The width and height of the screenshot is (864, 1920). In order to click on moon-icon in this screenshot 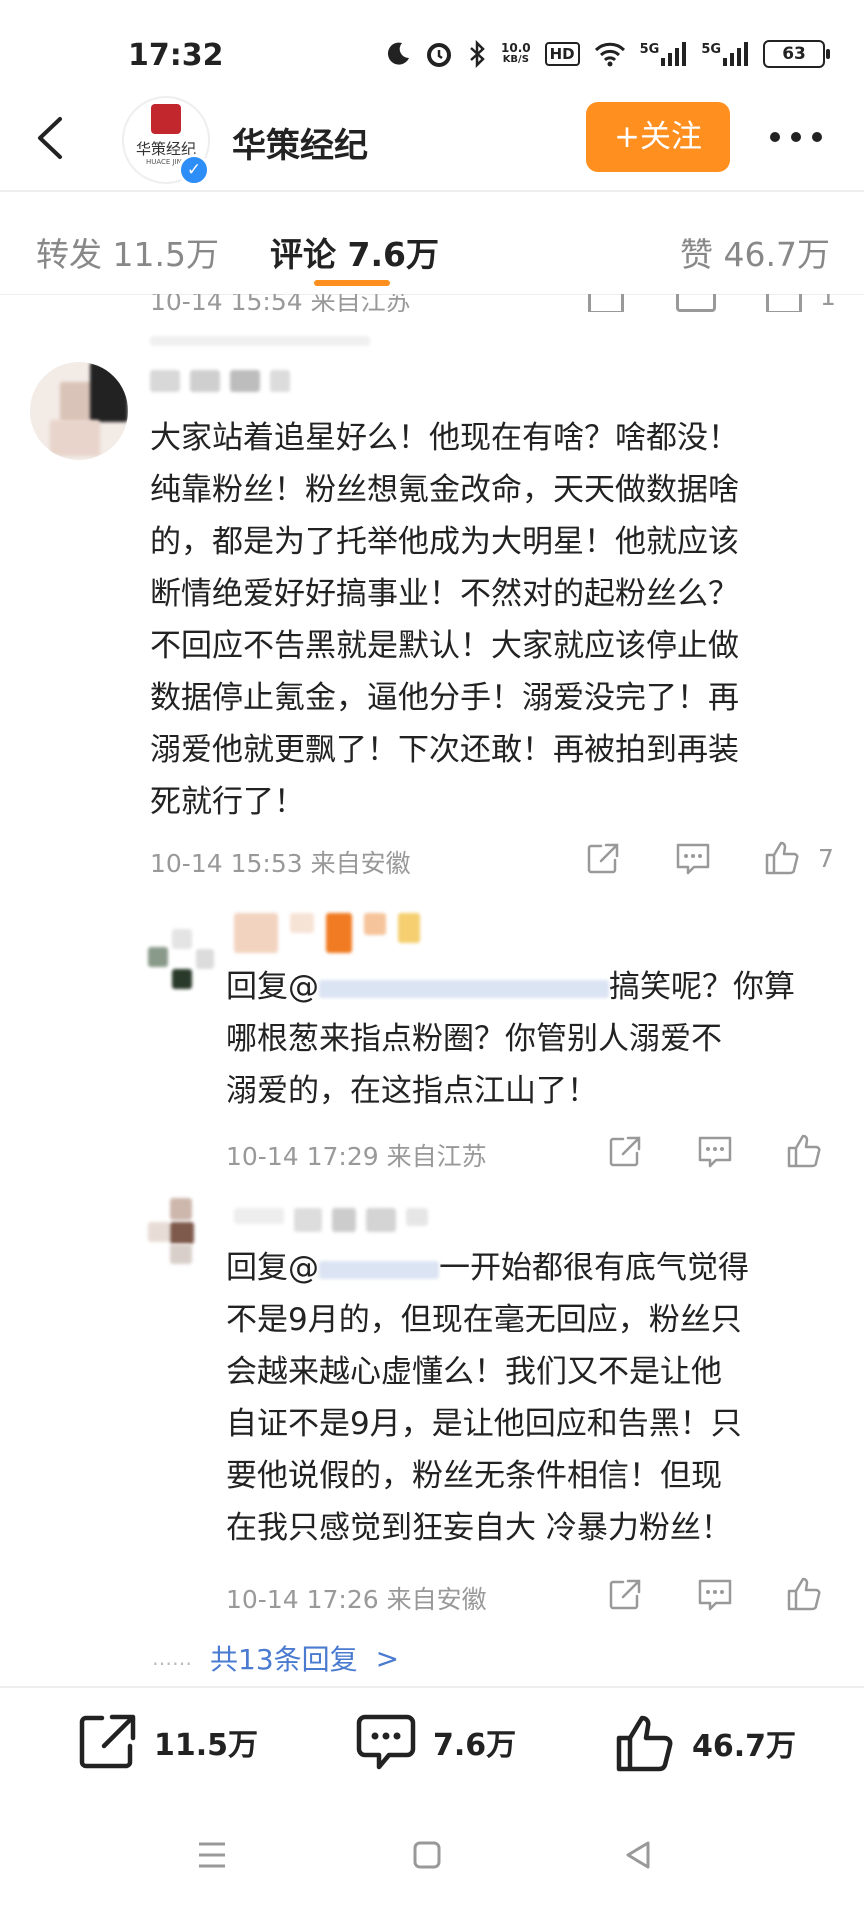, I will do `click(398, 53)`.